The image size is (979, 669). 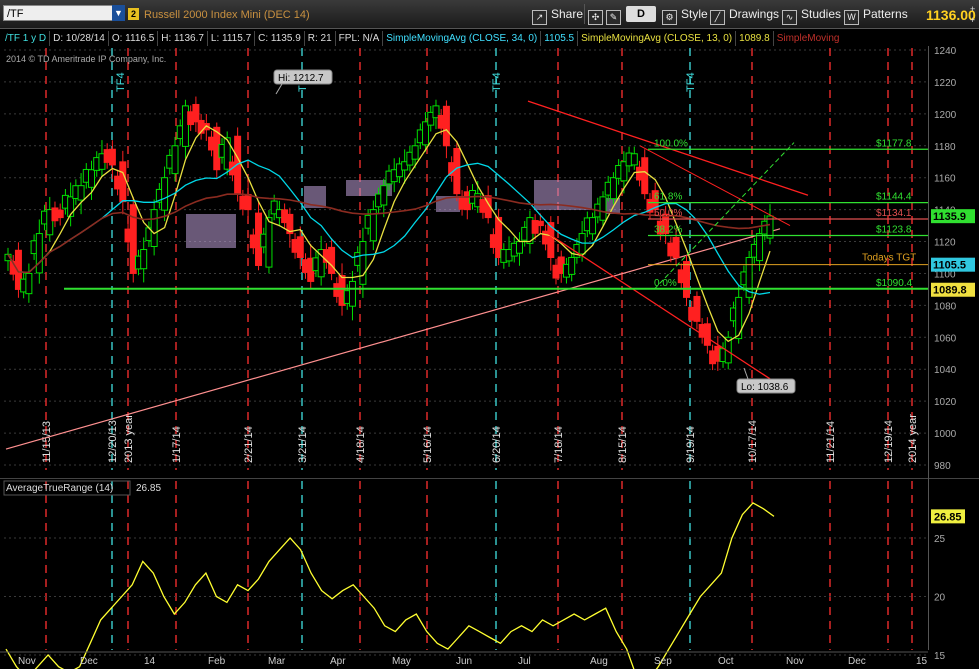 I want to click on event-date-label: 12/19/14, so click(x=889, y=441).